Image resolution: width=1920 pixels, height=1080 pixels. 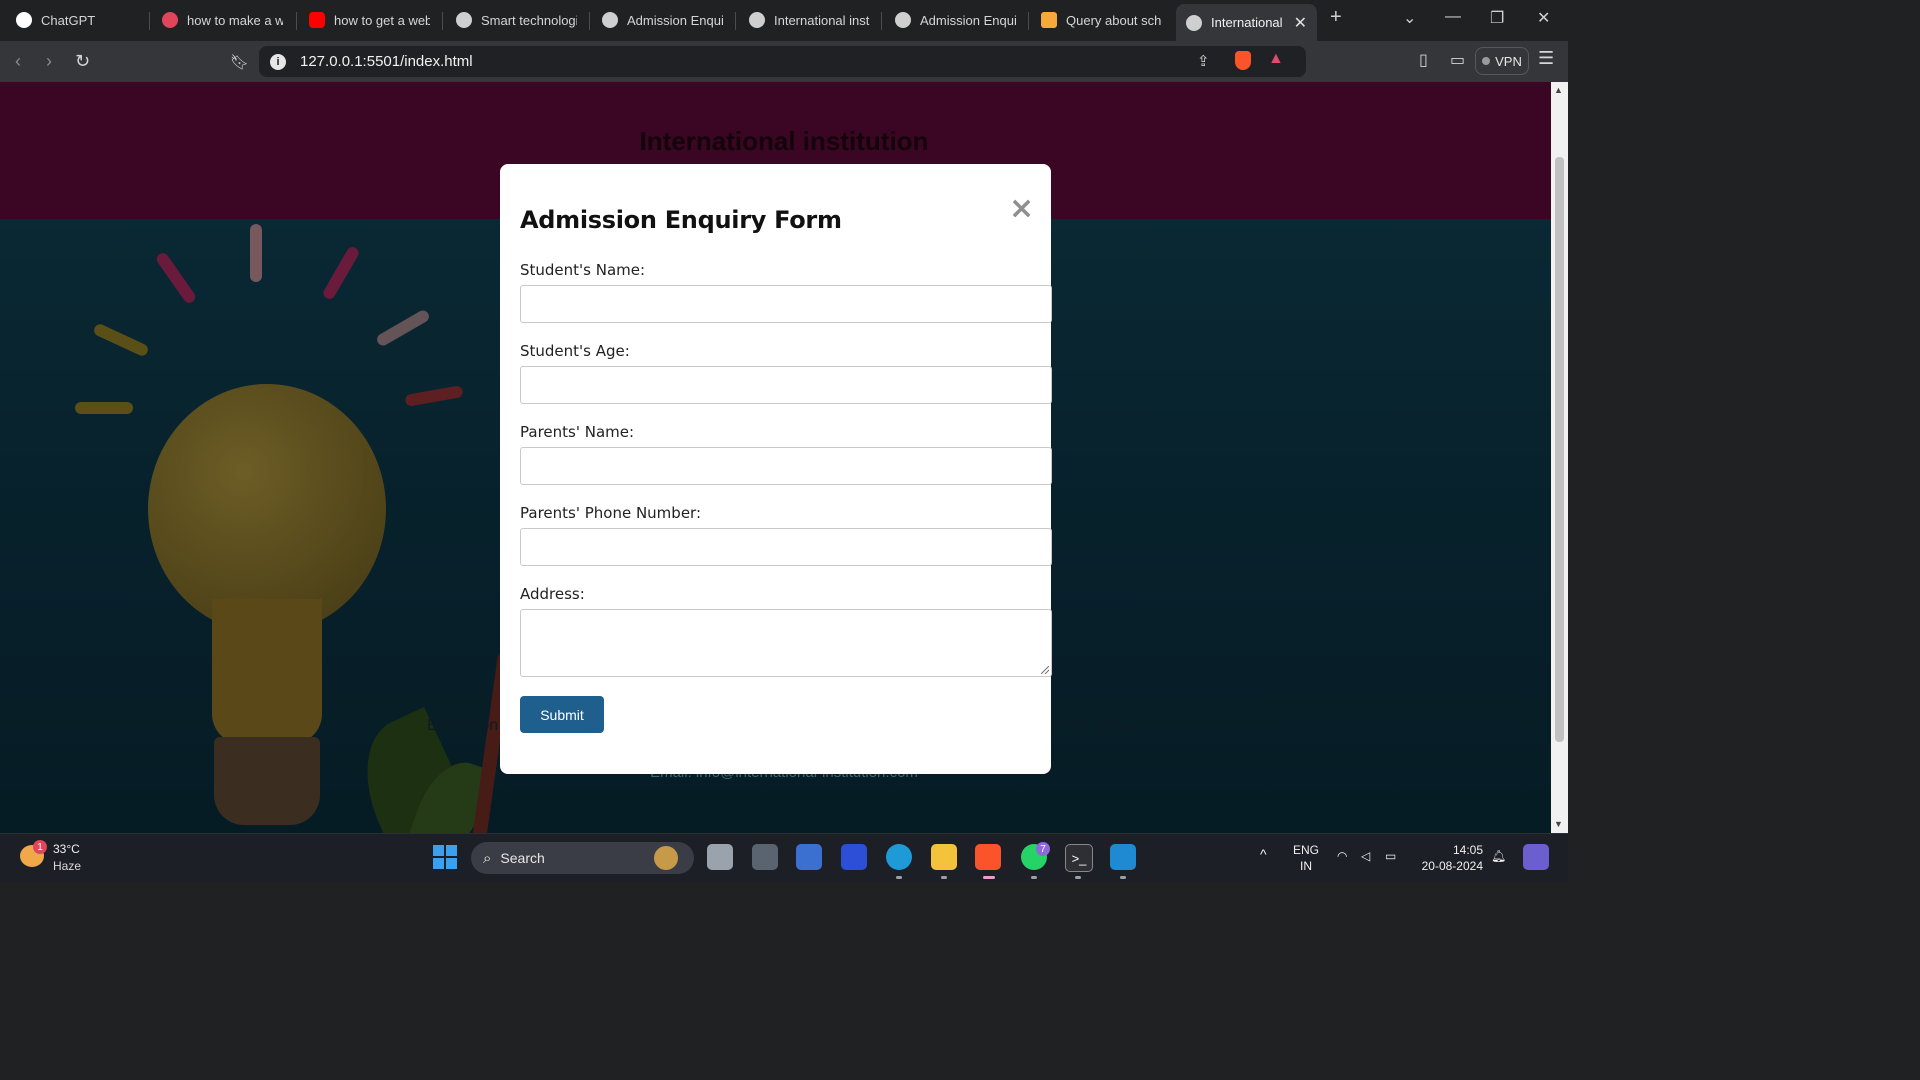 I want to click on tab-query-about-school: Query about scho, so click(x=1101, y=20).